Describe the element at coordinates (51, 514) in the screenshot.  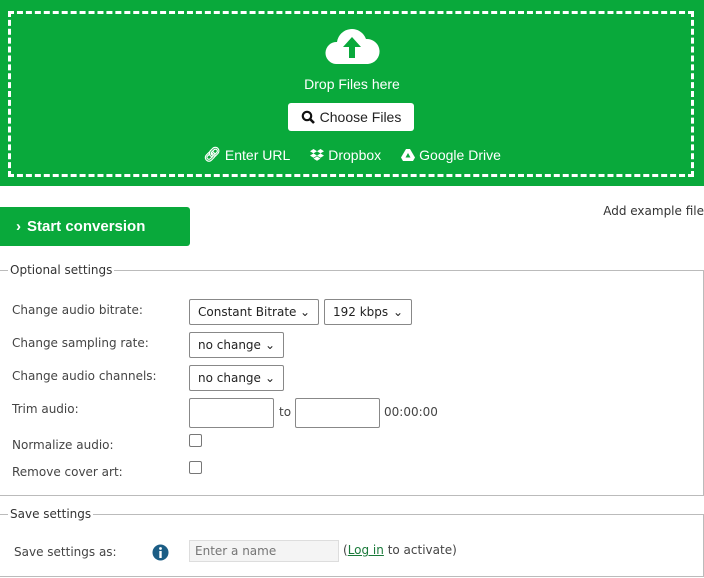
I see `save-settings-legend: Save settings` at that location.